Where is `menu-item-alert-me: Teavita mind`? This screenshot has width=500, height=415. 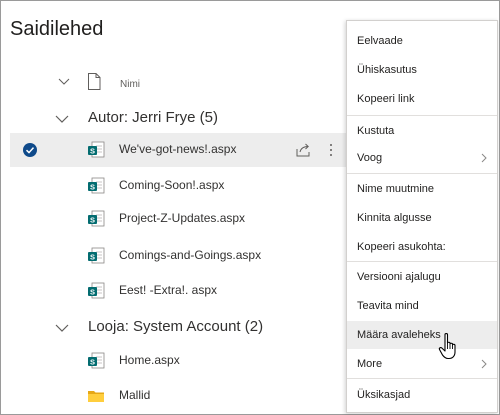
menu-item-alert-me: Teavita mind is located at coordinates (422, 306).